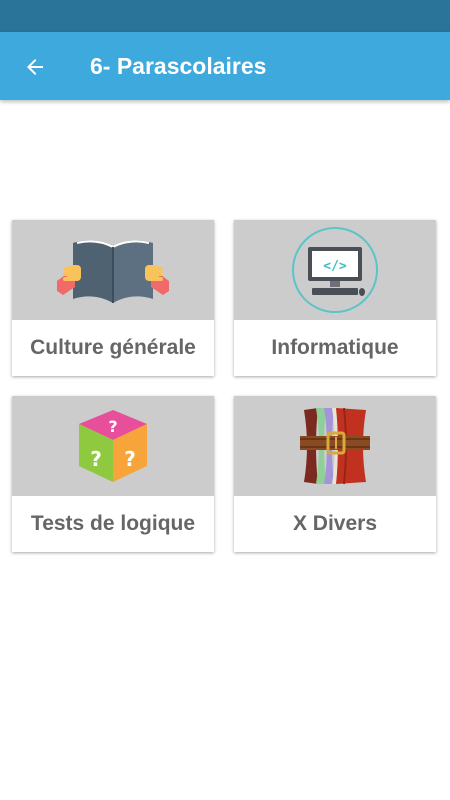 The height and width of the screenshot is (800, 450). I want to click on card-label: Tests de logique, so click(113, 523).